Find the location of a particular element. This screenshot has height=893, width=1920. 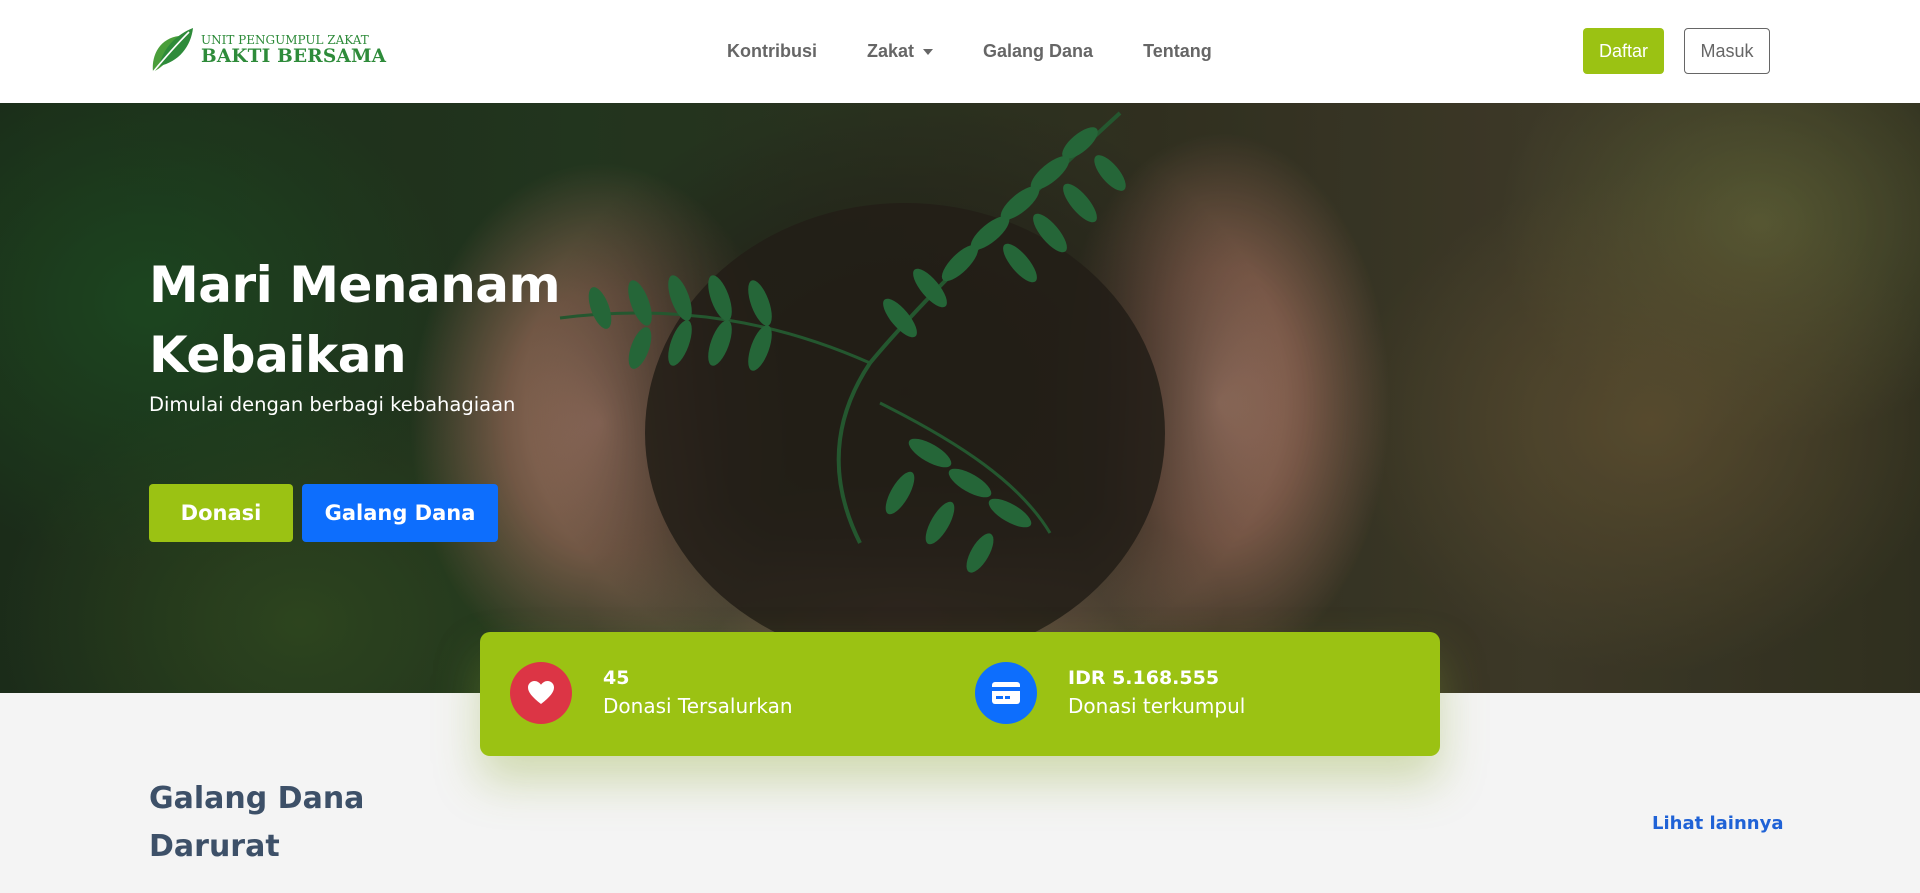

brand-name: BAKTI BERSAMA is located at coordinates (294, 57).